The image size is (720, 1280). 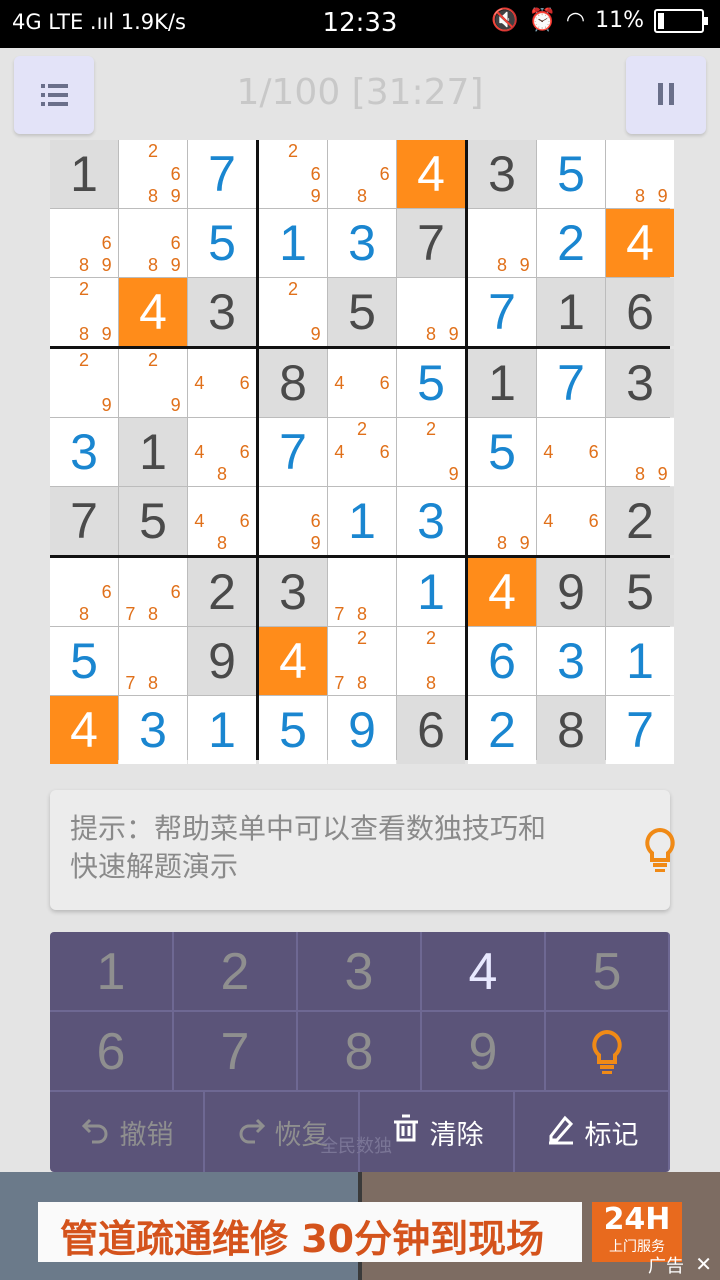 I want to click on digit-key-1: 1, so click(x=112, y=972).